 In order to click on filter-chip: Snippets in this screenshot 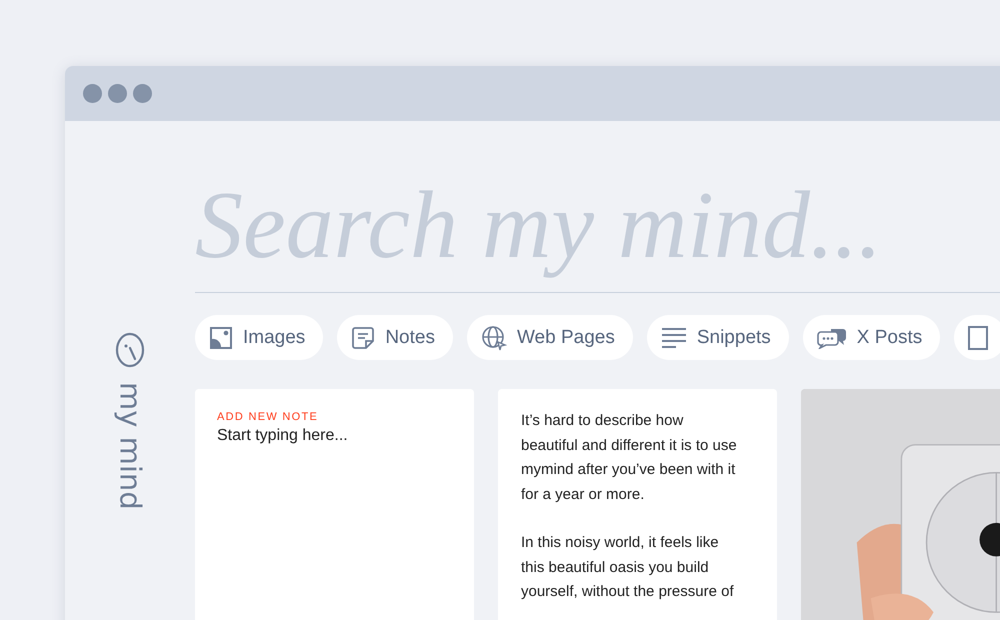, I will do `click(717, 337)`.